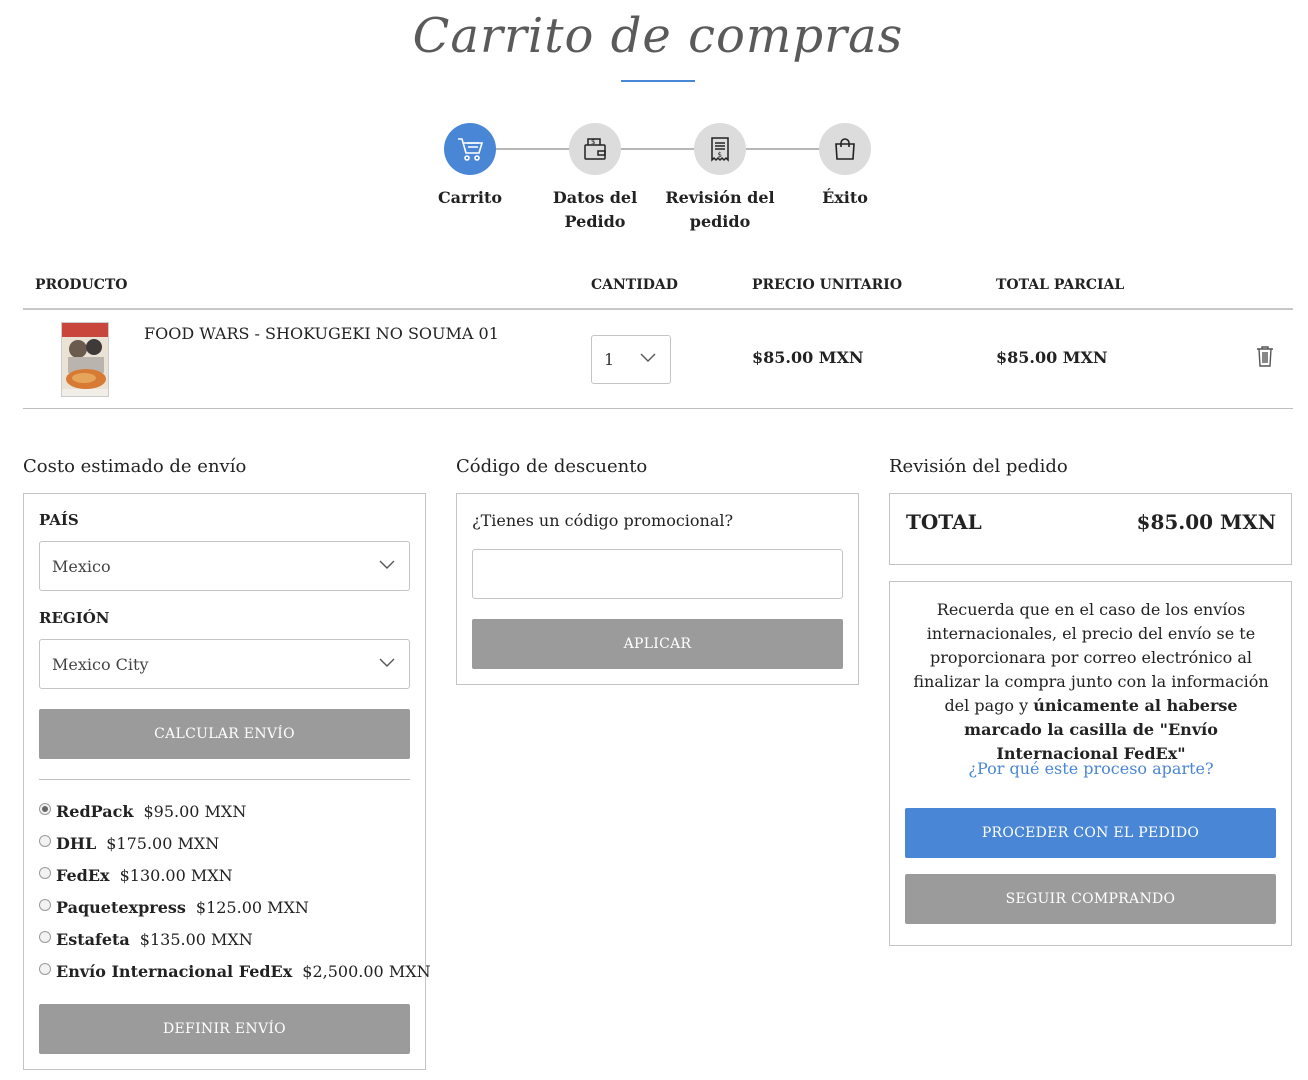 The width and height of the screenshot is (1308, 1080). I want to click on discount-title: Código de descuento, so click(552, 466).